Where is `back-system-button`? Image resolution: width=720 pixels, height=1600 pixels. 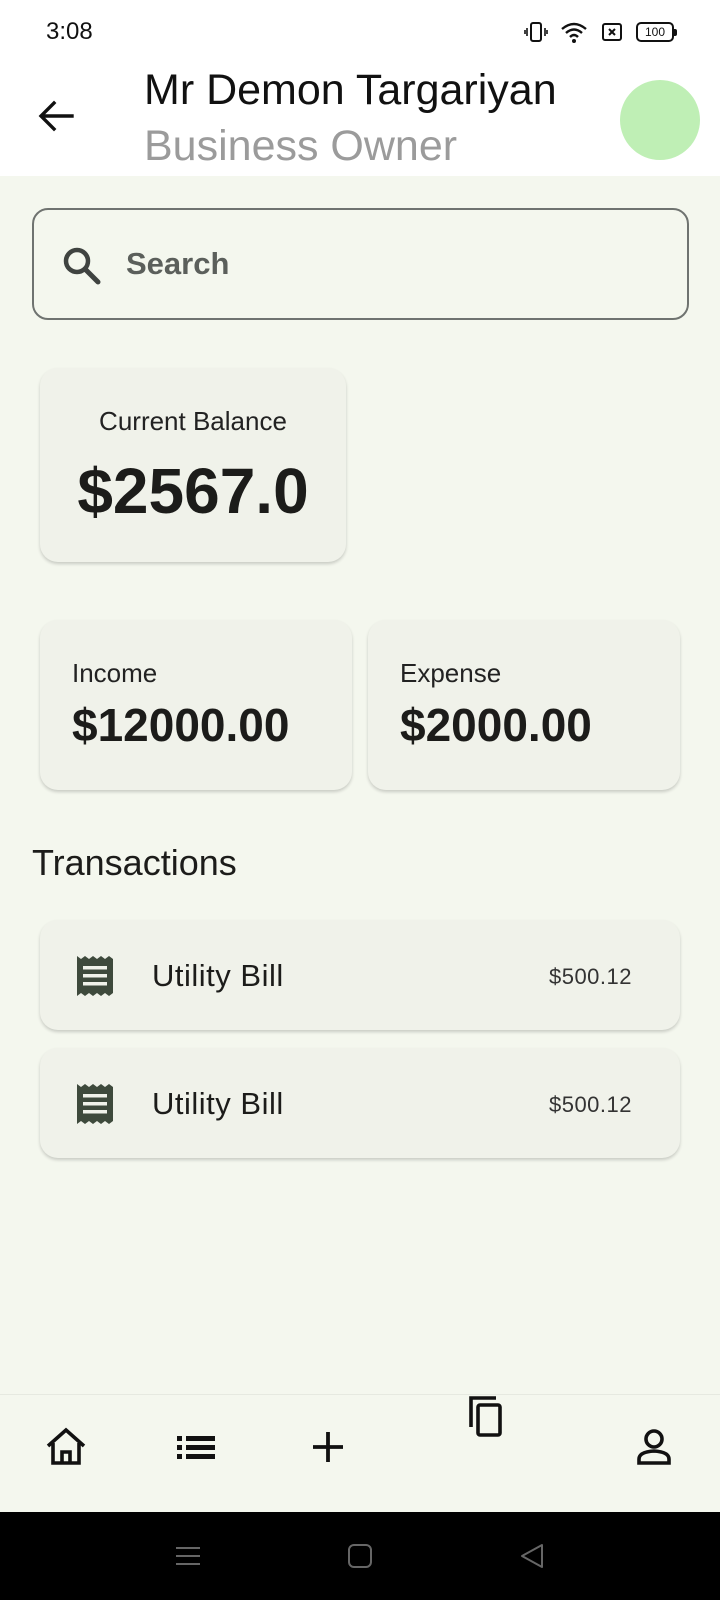 back-system-button is located at coordinates (532, 1556).